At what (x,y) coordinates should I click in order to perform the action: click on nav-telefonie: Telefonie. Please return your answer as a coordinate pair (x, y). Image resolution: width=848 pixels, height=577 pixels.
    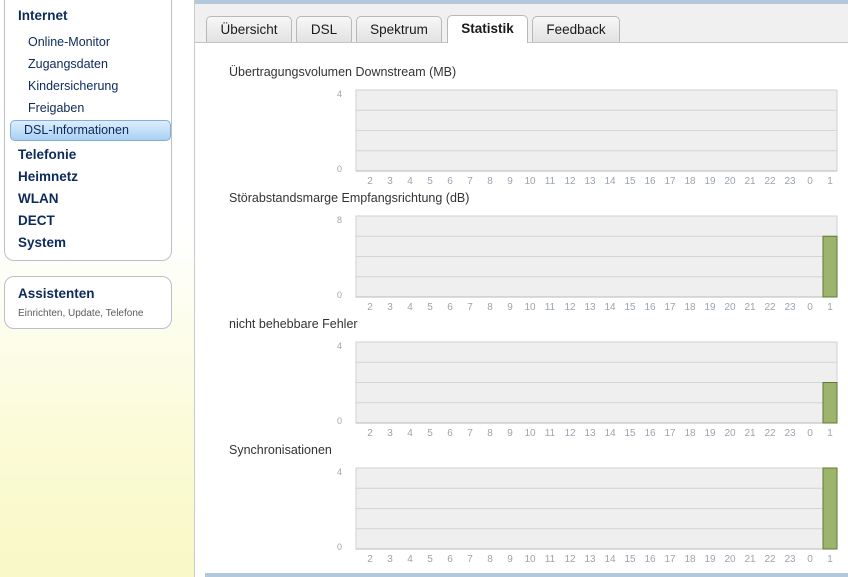
    Looking at the image, I should click on (47, 154).